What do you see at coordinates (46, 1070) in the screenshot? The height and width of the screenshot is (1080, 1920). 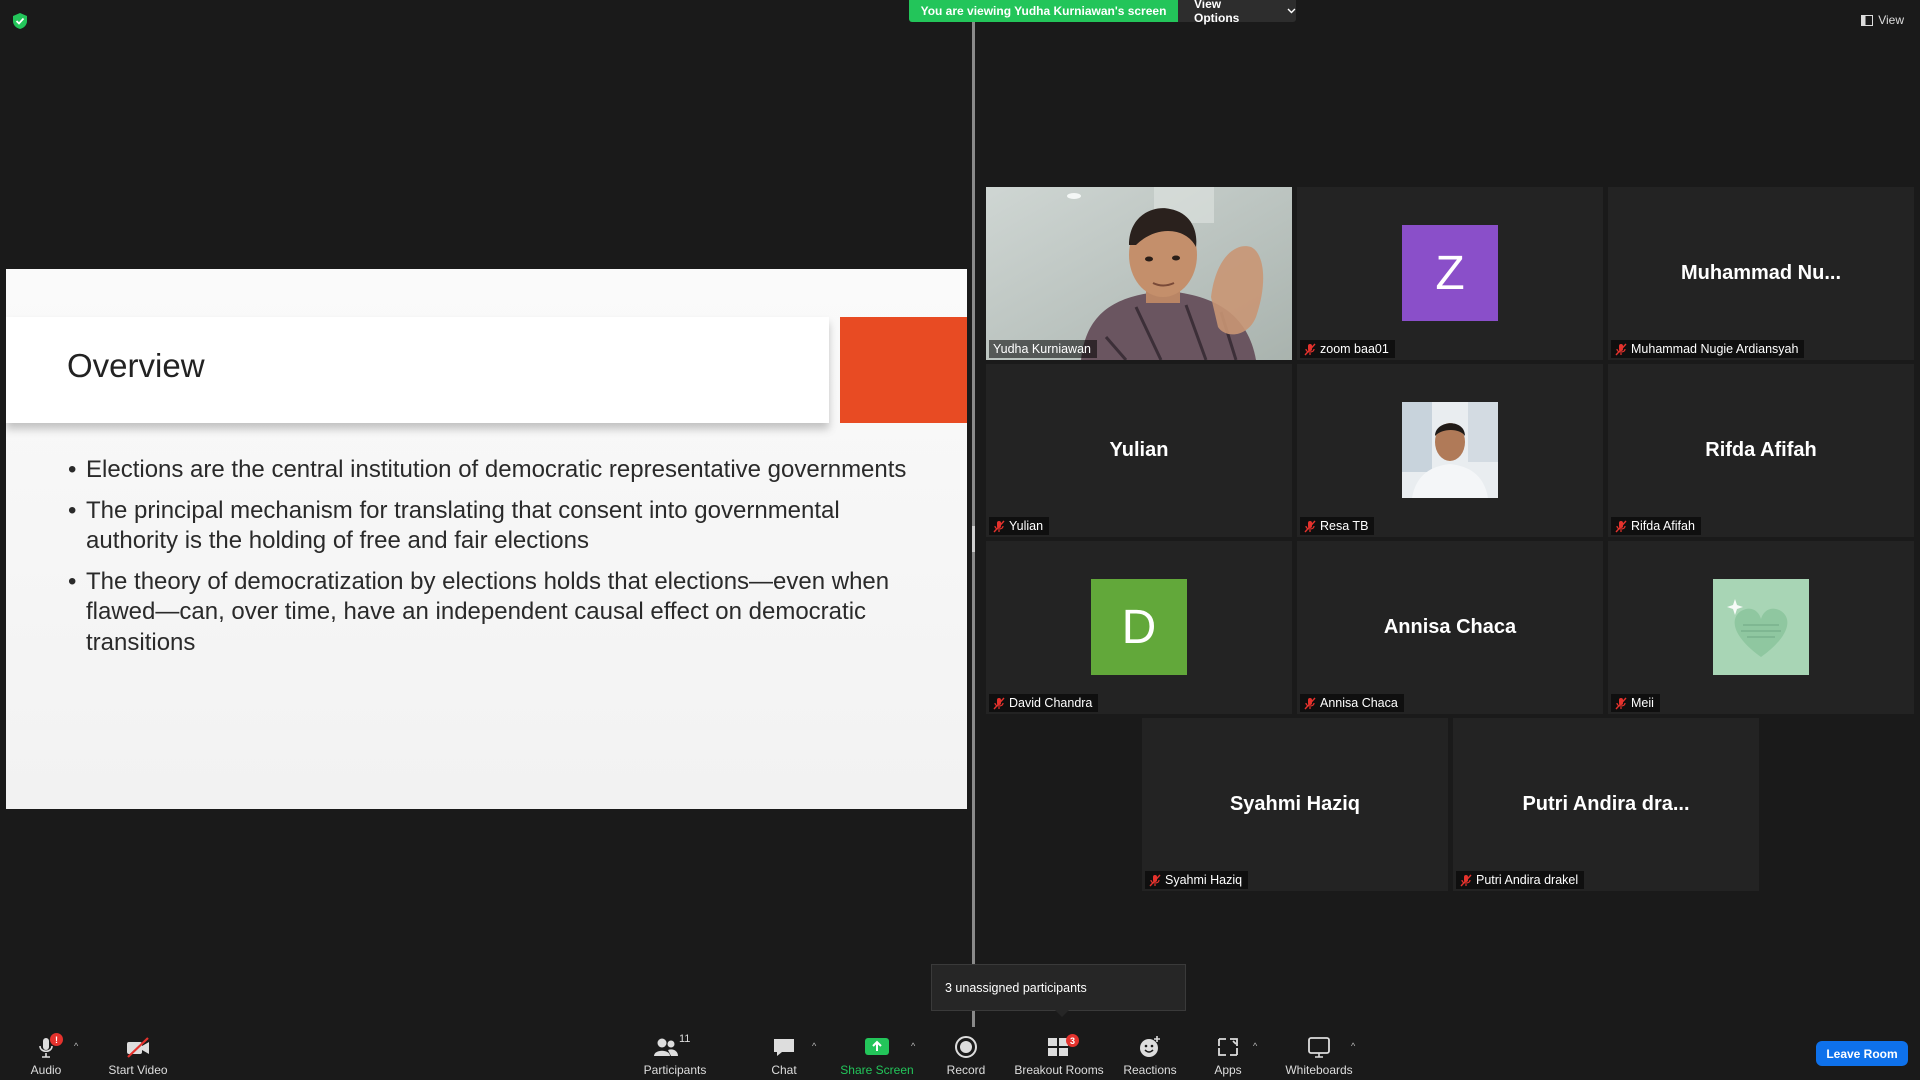 I see `audio-label: Audio` at bounding box center [46, 1070].